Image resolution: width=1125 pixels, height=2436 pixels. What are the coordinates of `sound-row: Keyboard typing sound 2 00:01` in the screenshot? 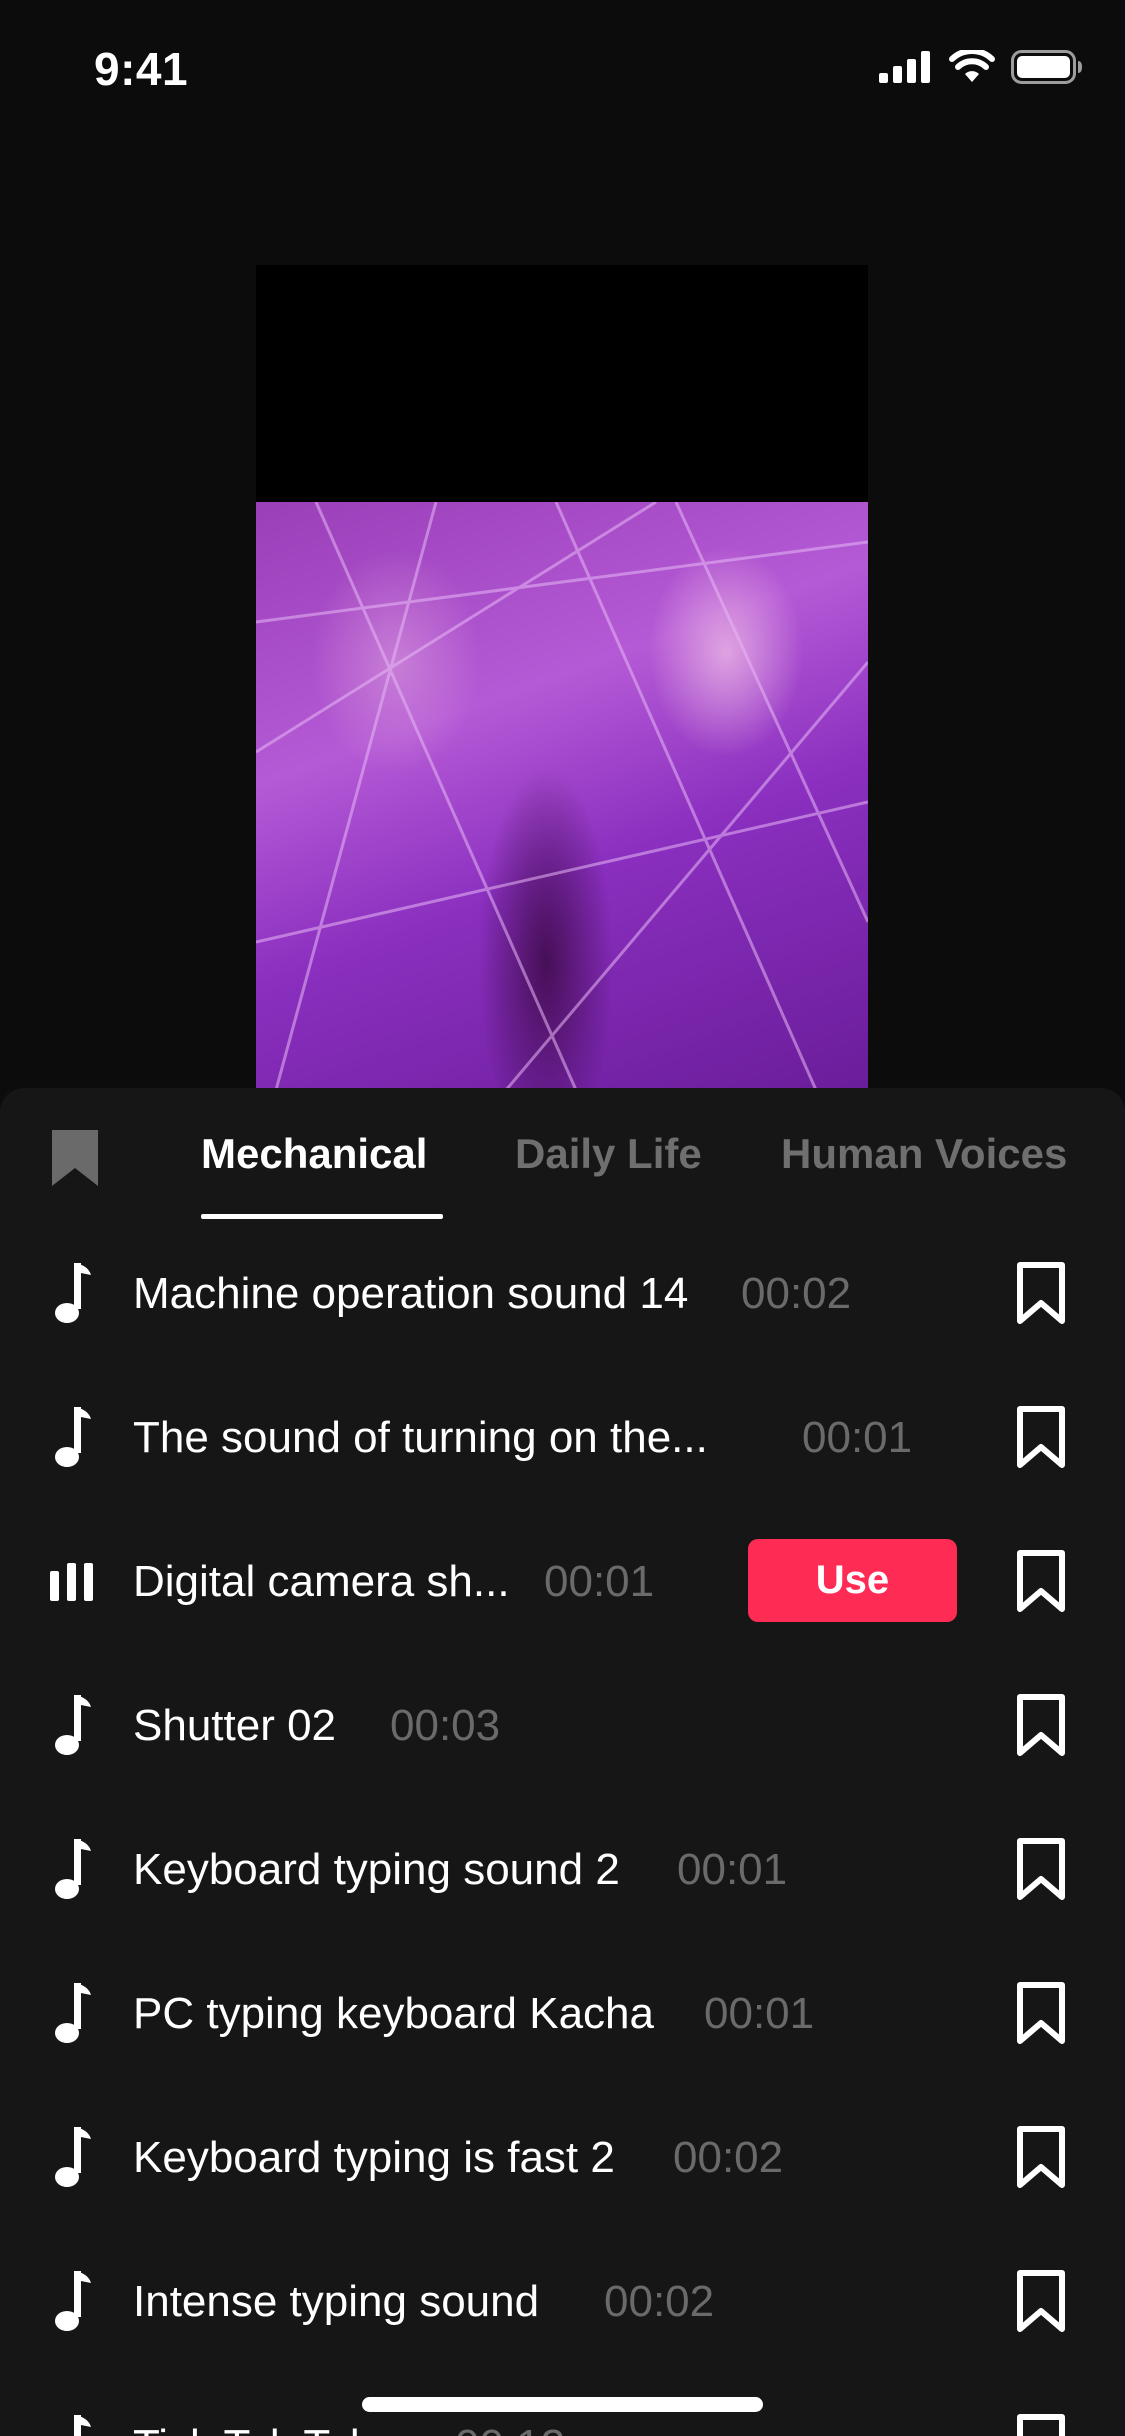 It's located at (562, 1871).